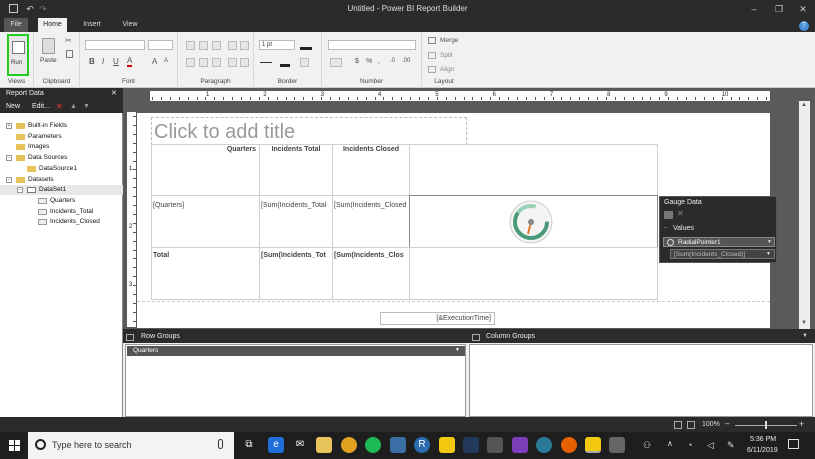 The height and width of the screenshot is (459, 815). Describe the element at coordinates (220, 444) in the screenshot. I see `microphone-icon` at that location.